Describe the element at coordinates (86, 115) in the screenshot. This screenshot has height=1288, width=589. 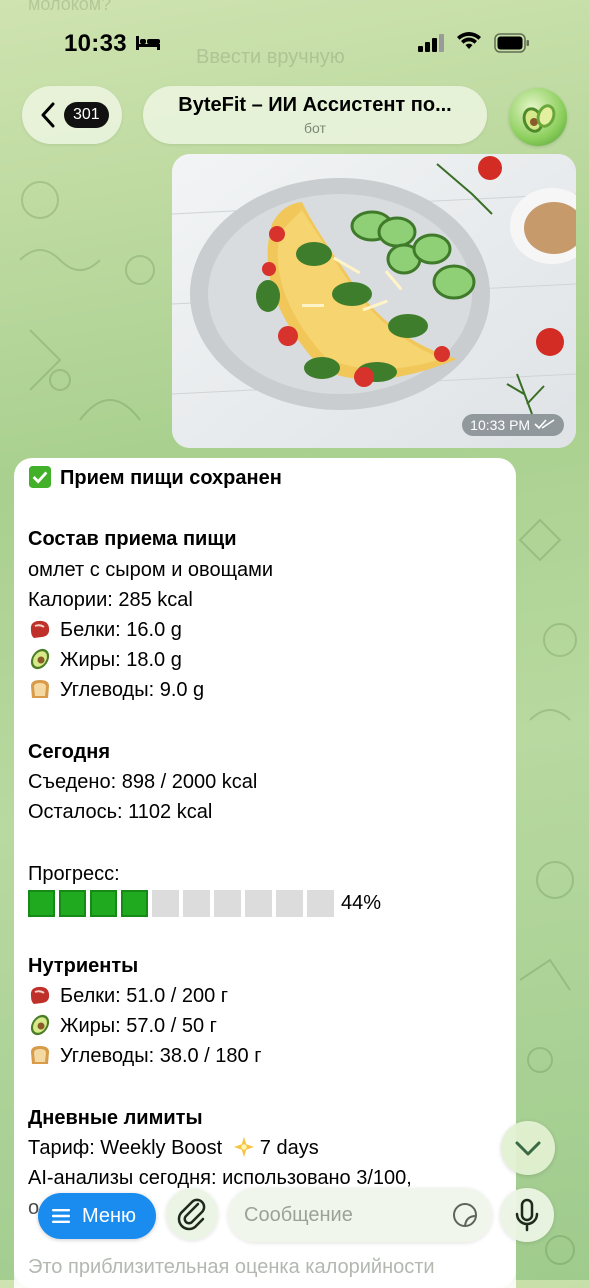
I see `unread-count-badge: 301` at that location.